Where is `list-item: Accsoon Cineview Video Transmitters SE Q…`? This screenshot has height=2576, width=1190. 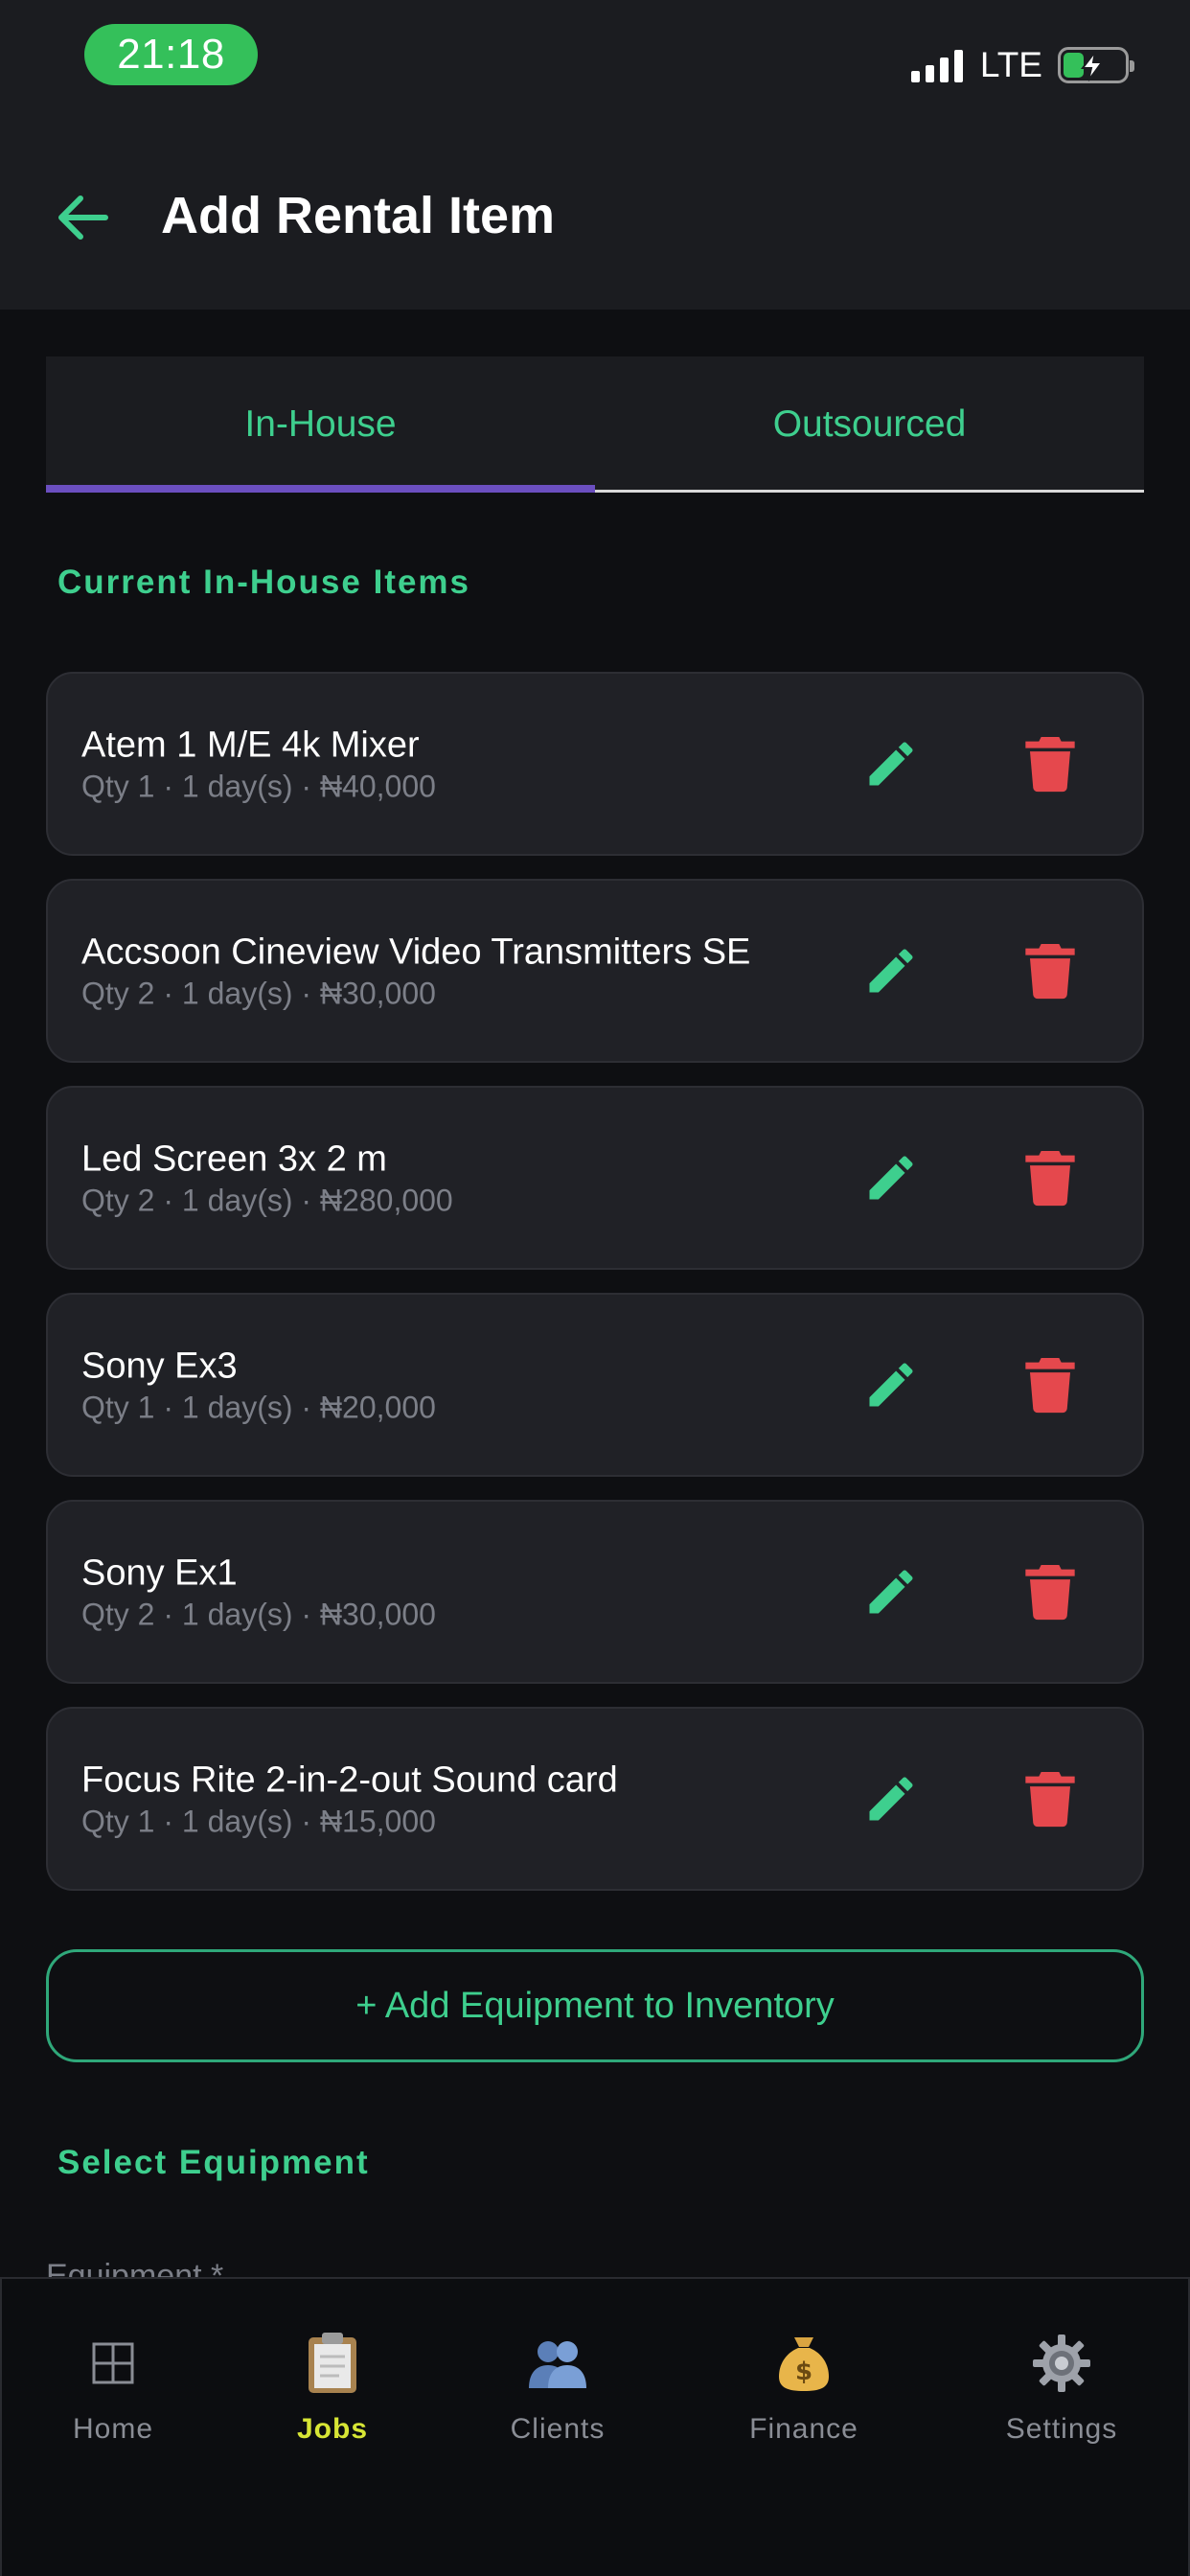
list-item: Accsoon Cineview Video Transmitters SE Q… is located at coordinates (595, 971).